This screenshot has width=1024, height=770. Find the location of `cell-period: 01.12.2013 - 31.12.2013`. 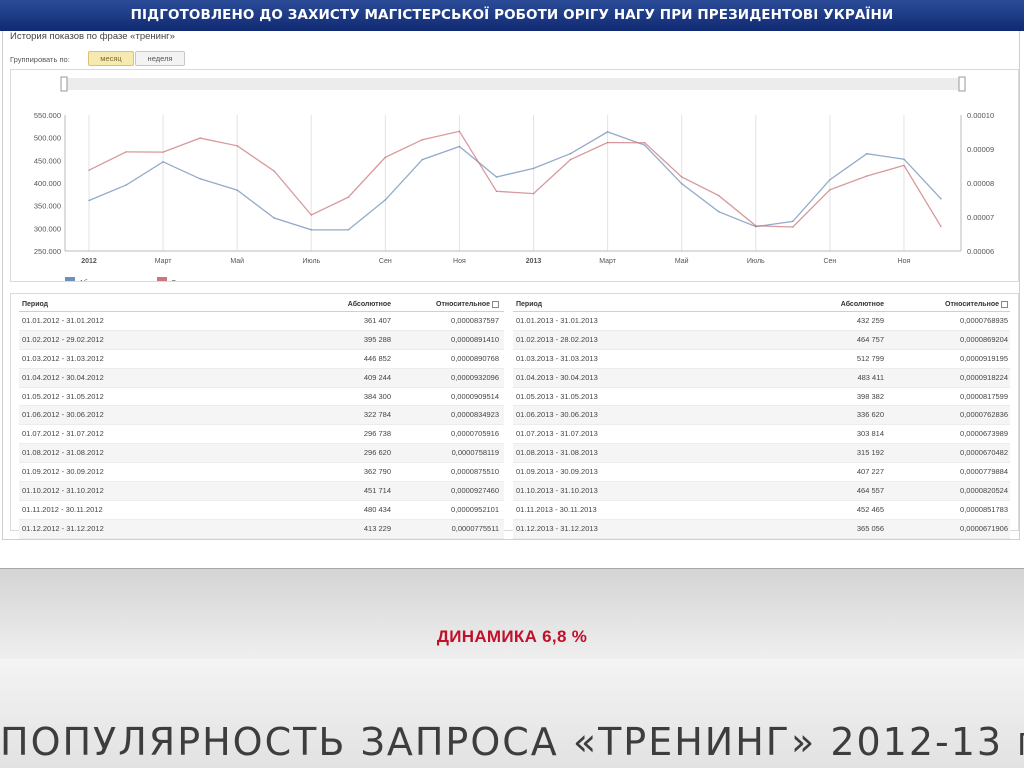

cell-period: 01.12.2013 - 31.12.2013 is located at coordinates (557, 528).